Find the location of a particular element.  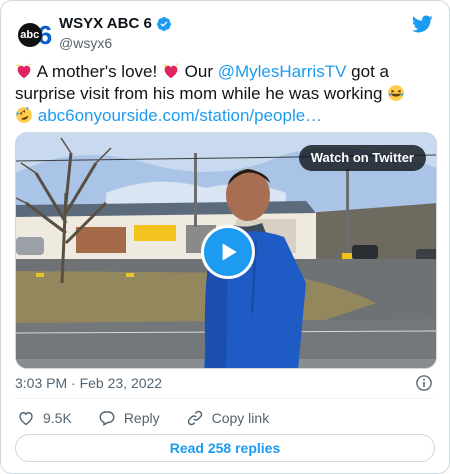

reply-bubble-icon is located at coordinates (107, 419).